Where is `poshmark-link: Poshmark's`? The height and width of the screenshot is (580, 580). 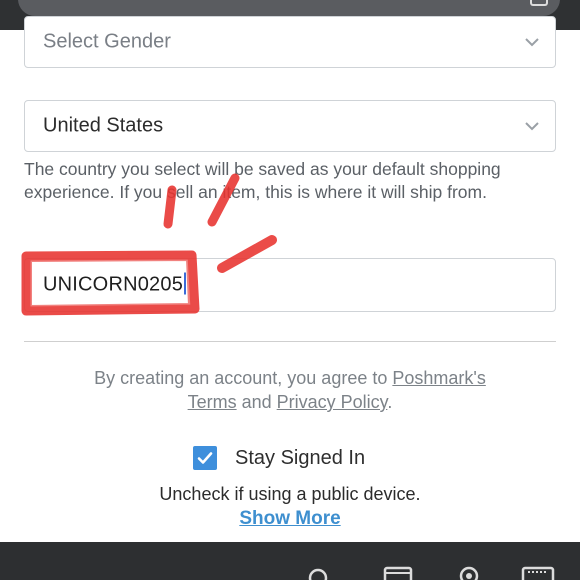
poshmark-link: Poshmark's is located at coordinates (438, 378).